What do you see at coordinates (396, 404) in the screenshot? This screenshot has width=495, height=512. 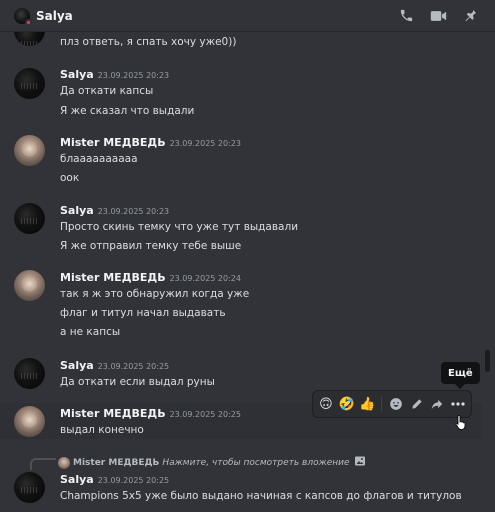 I see `add-reaction-icon` at bounding box center [396, 404].